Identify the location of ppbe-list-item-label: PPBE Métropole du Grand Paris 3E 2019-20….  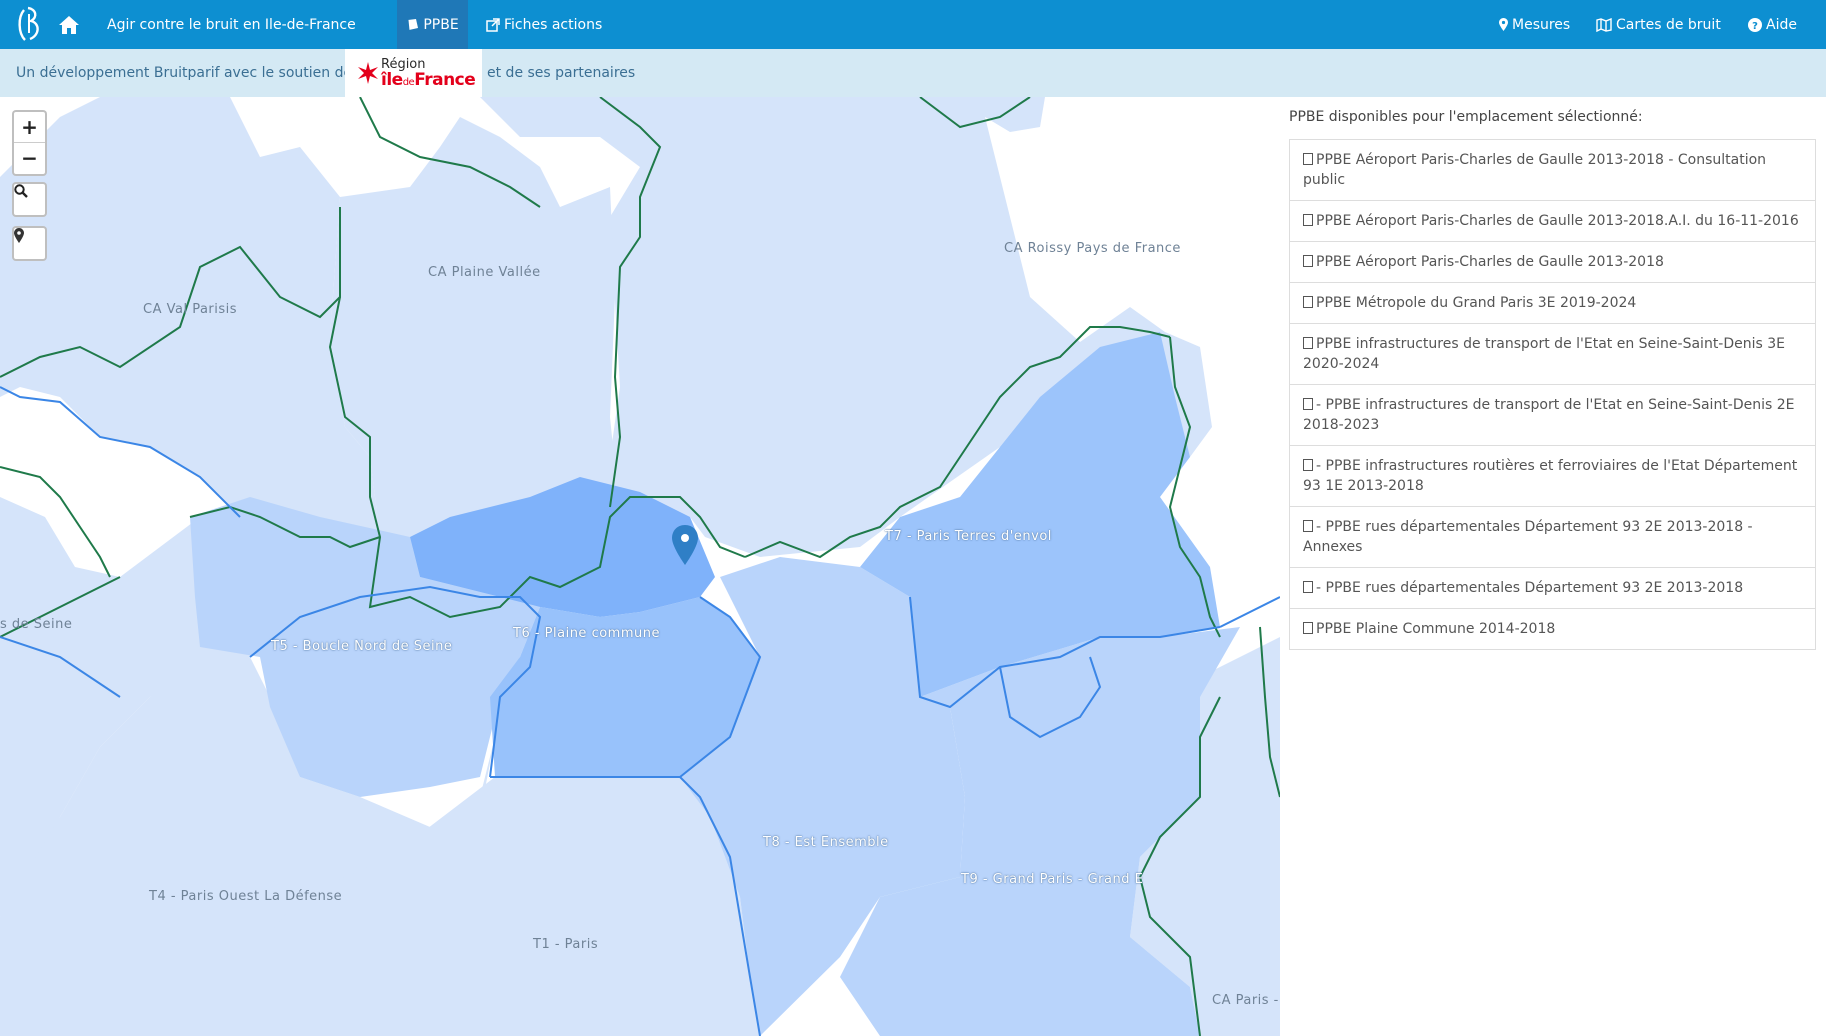
(1476, 303).